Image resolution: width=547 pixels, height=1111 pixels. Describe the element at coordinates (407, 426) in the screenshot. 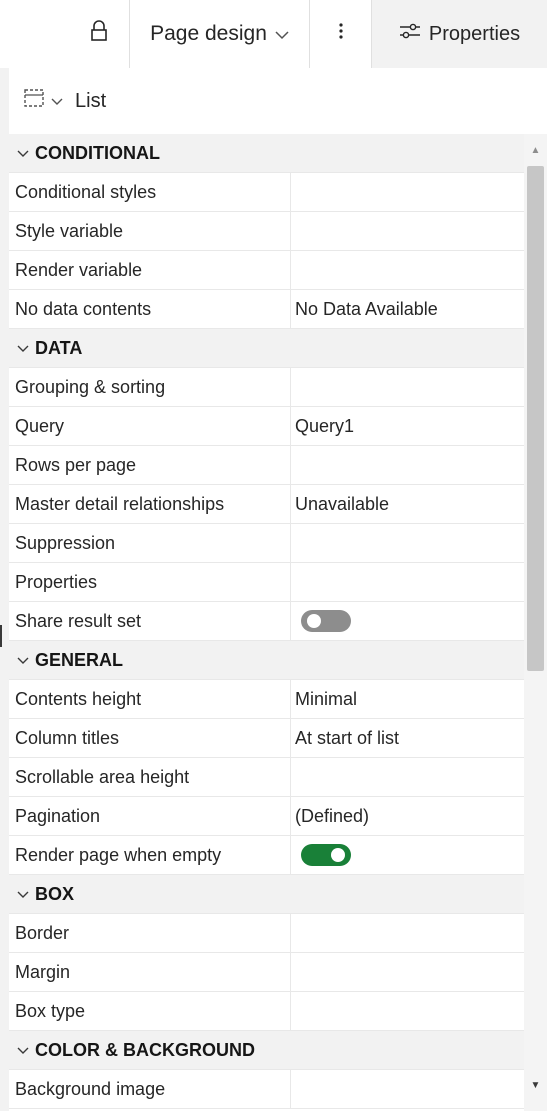

I see `property-value: Query1` at that location.